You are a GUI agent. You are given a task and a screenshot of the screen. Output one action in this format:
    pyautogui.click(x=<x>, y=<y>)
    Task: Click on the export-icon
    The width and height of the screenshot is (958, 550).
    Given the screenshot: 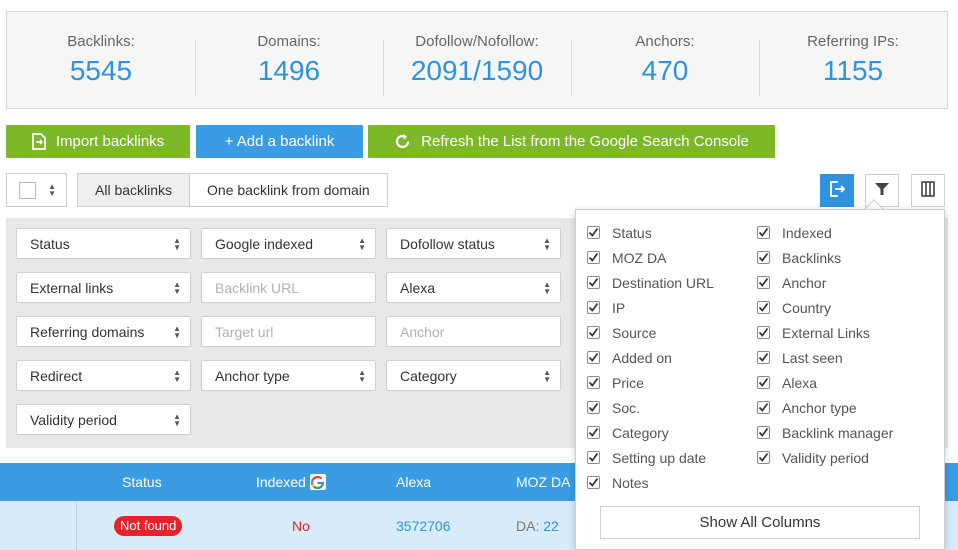 What is the action you would take?
    pyautogui.click(x=837, y=190)
    